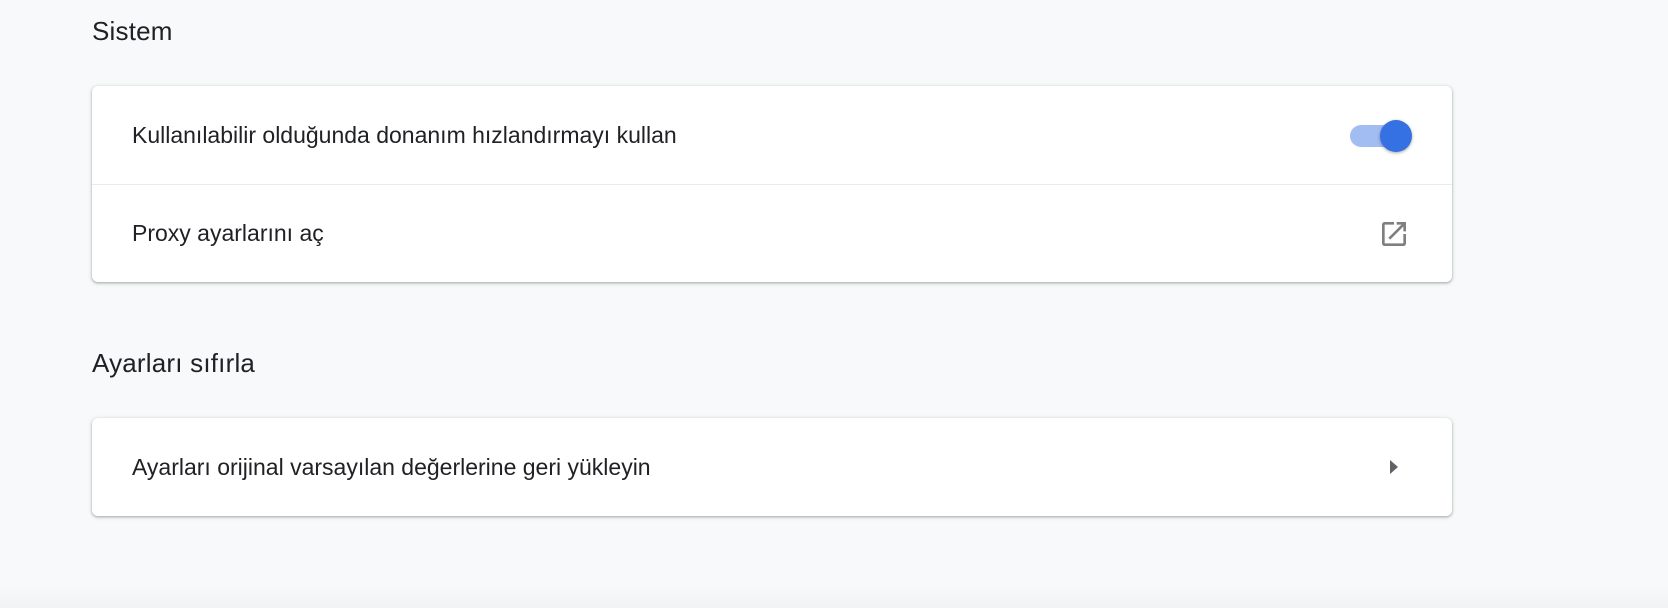 The image size is (1668, 608). I want to click on open-in-new-button, so click(1394, 234).